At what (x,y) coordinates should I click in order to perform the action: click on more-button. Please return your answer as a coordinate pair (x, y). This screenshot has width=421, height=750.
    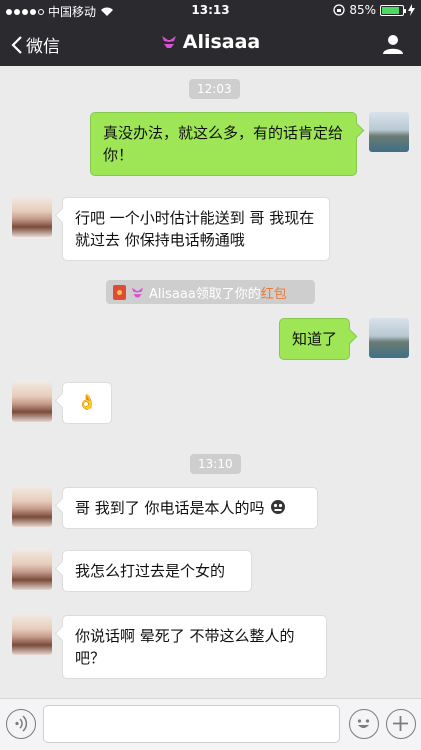
    Looking at the image, I should click on (401, 724).